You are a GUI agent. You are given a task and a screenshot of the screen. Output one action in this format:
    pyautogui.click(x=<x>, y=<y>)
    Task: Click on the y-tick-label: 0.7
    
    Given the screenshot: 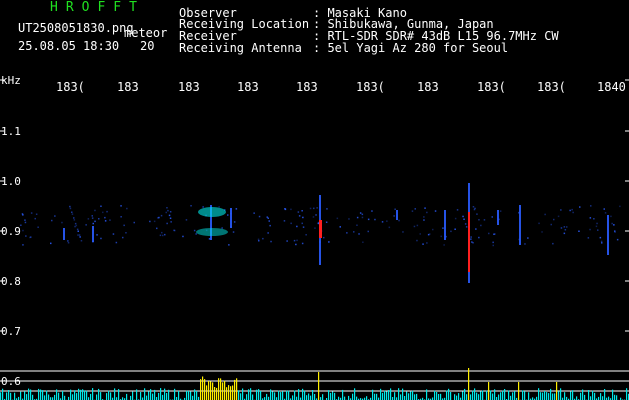 What is the action you would take?
    pyautogui.click(x=11, y=331)
    